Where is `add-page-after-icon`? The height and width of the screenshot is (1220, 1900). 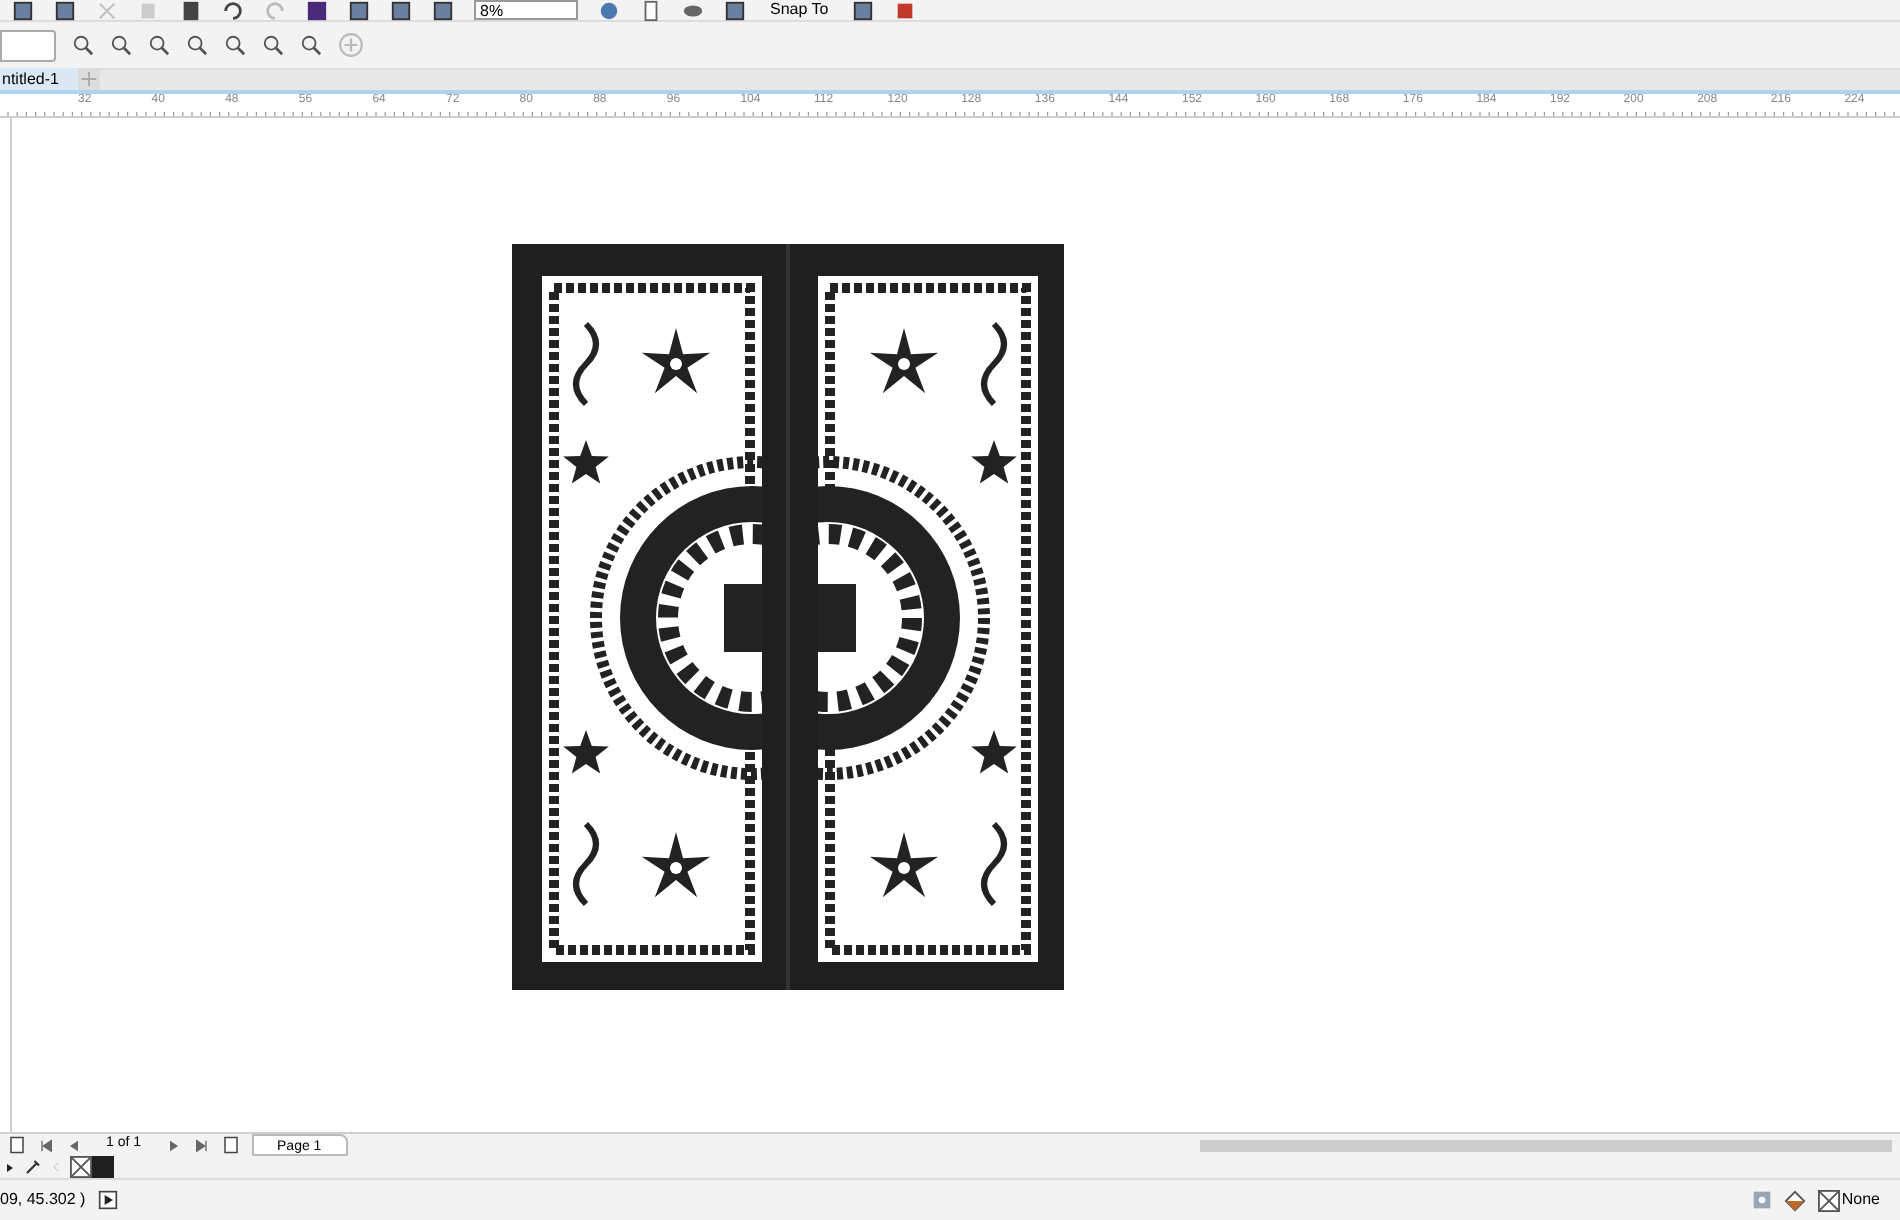 add-page-after-icon is located at coordinates (230, 1145).